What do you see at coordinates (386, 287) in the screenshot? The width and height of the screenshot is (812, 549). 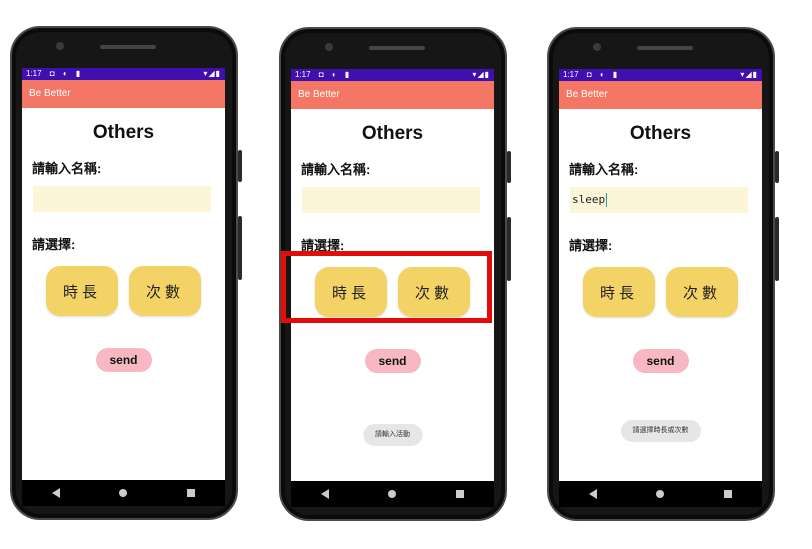 I see `highlight-box` at bounding box center [386, 287].